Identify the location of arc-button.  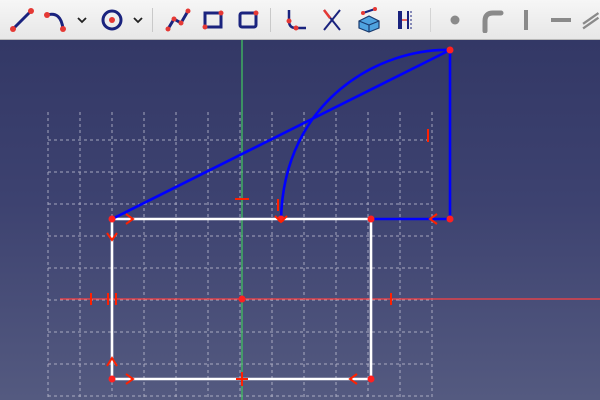
(56, 20).